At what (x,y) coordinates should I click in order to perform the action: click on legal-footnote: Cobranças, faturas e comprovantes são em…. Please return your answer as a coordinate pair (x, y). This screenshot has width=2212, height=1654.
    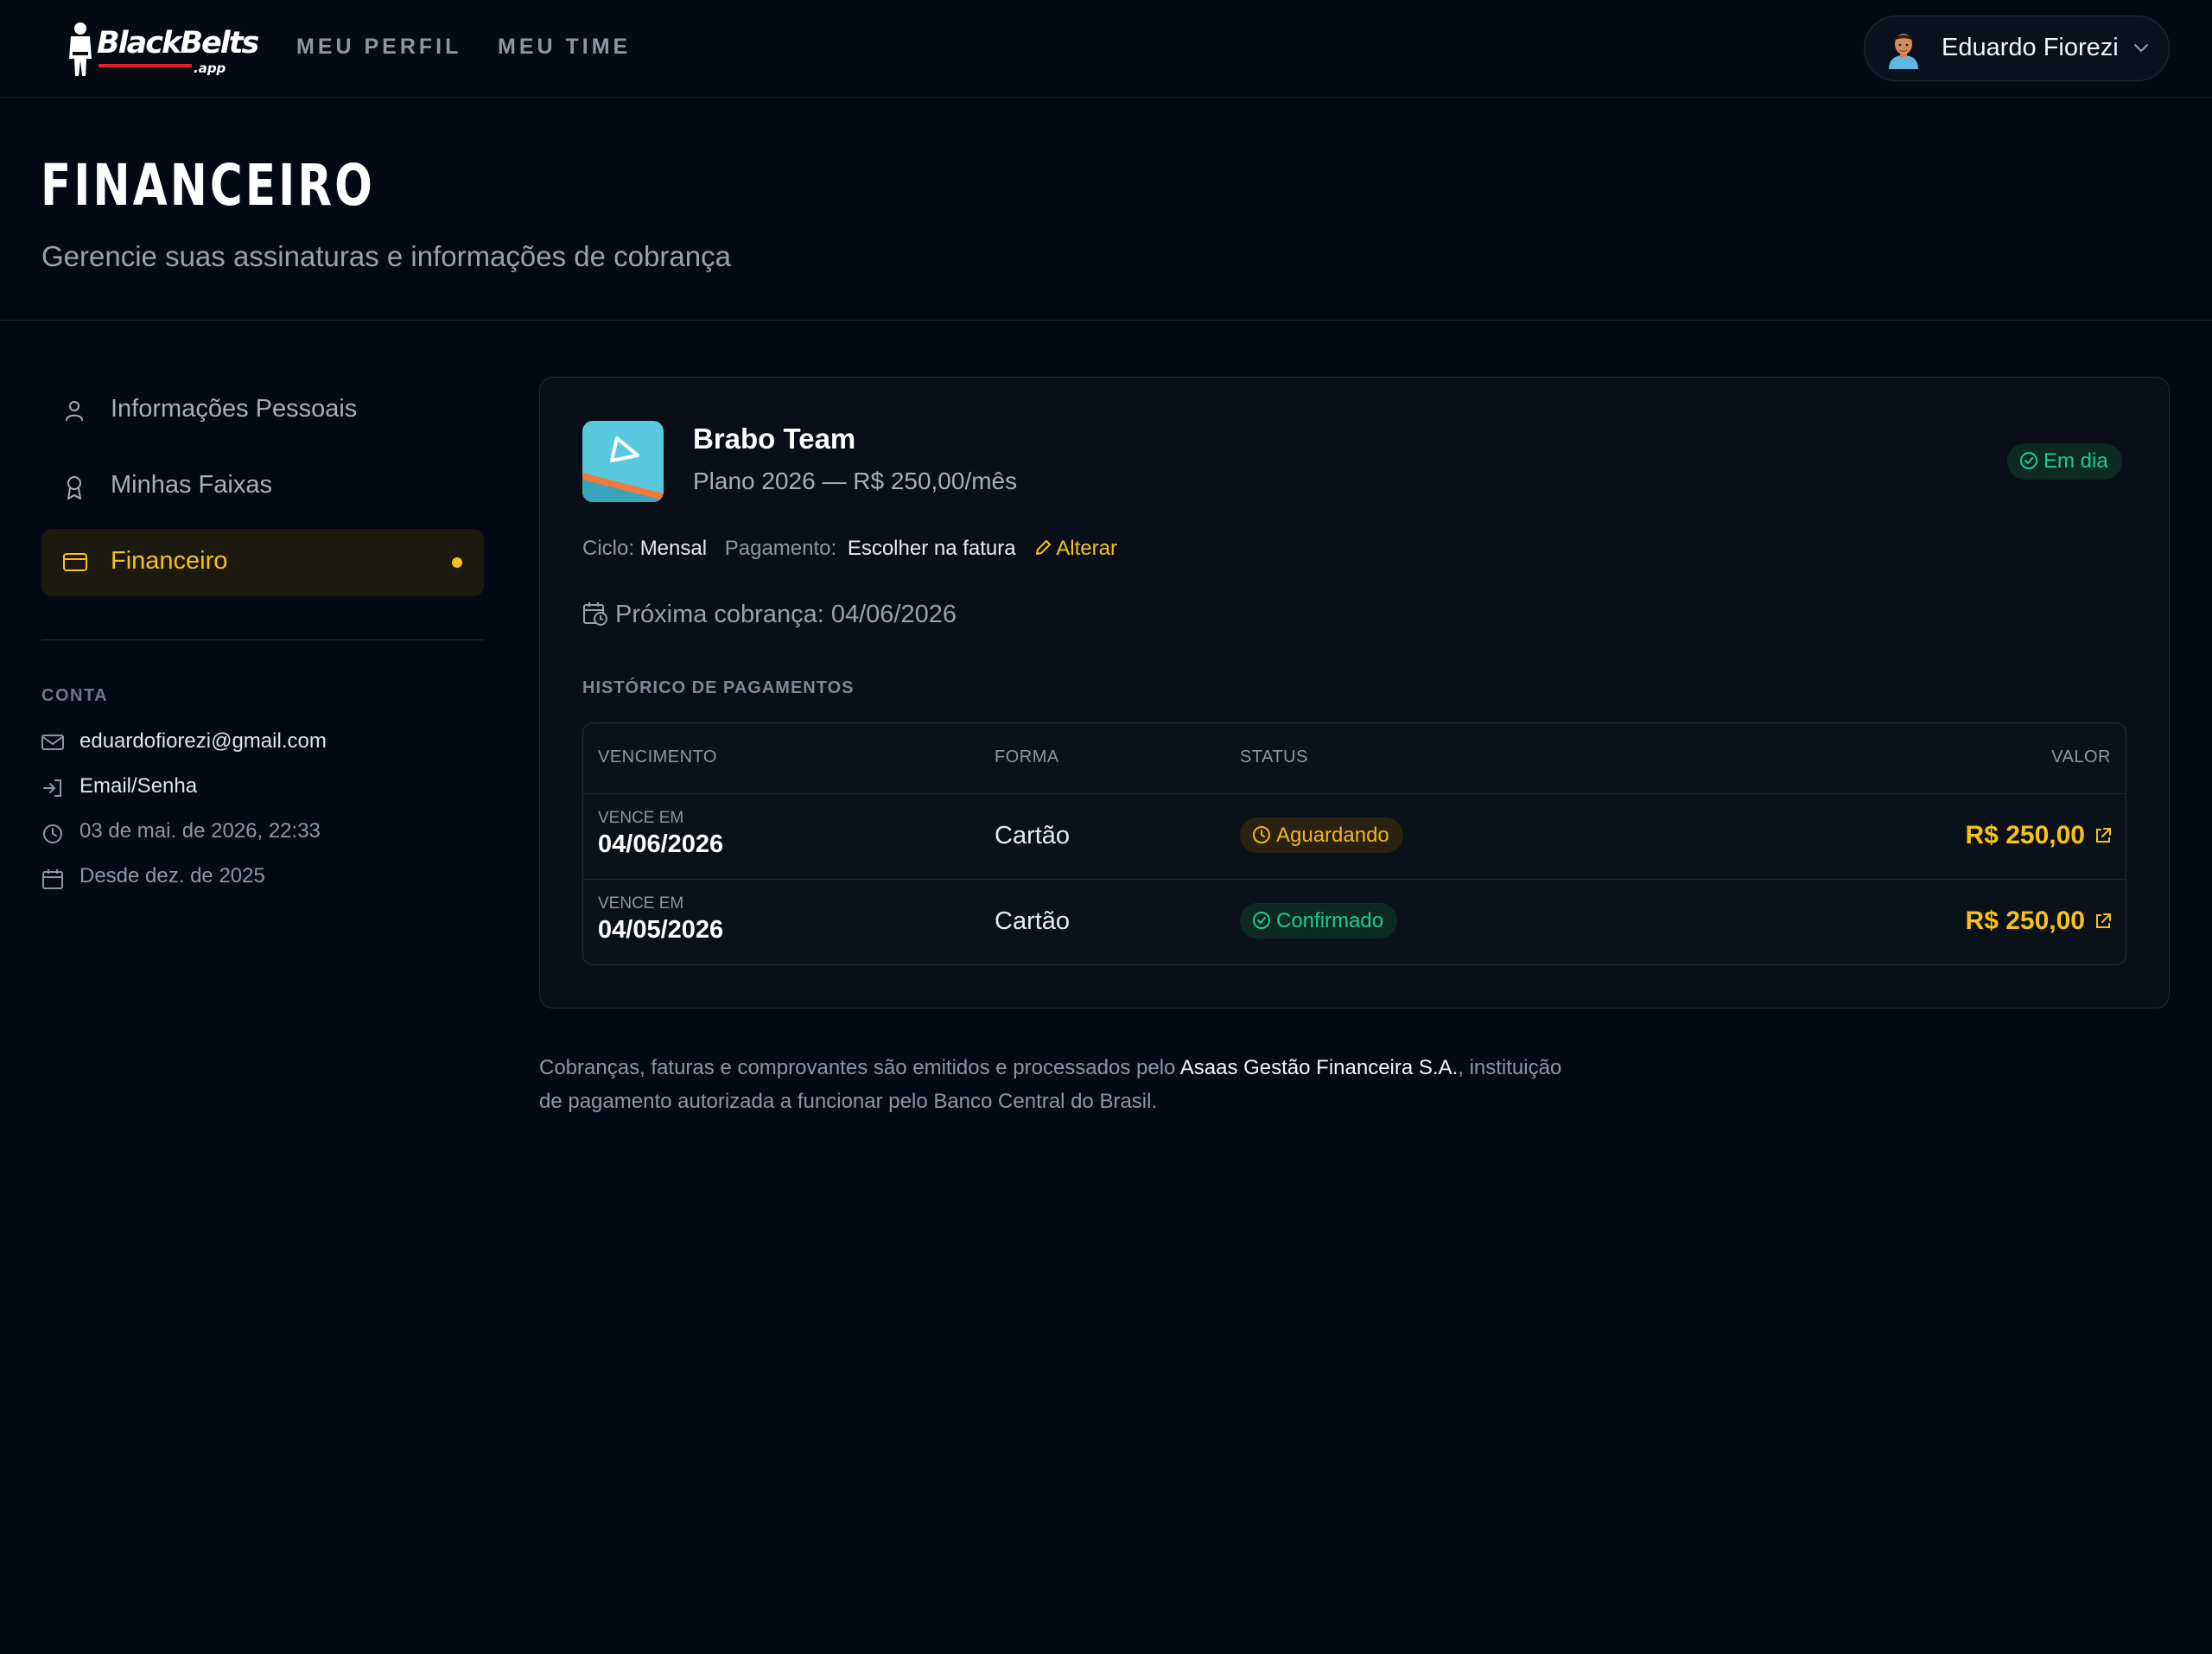
    Looking at the image, I should click on (1057, 1084).